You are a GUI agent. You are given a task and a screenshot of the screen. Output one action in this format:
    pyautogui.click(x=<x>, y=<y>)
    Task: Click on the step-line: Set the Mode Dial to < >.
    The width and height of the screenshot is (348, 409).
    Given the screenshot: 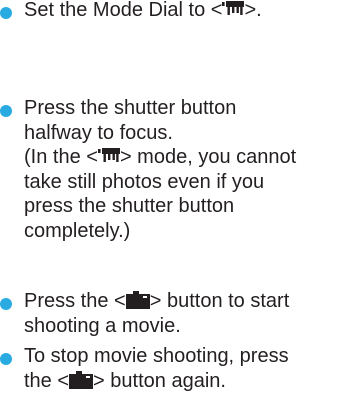 What is the action you would take?
    pyautogui.click(x=143, y=10)
    